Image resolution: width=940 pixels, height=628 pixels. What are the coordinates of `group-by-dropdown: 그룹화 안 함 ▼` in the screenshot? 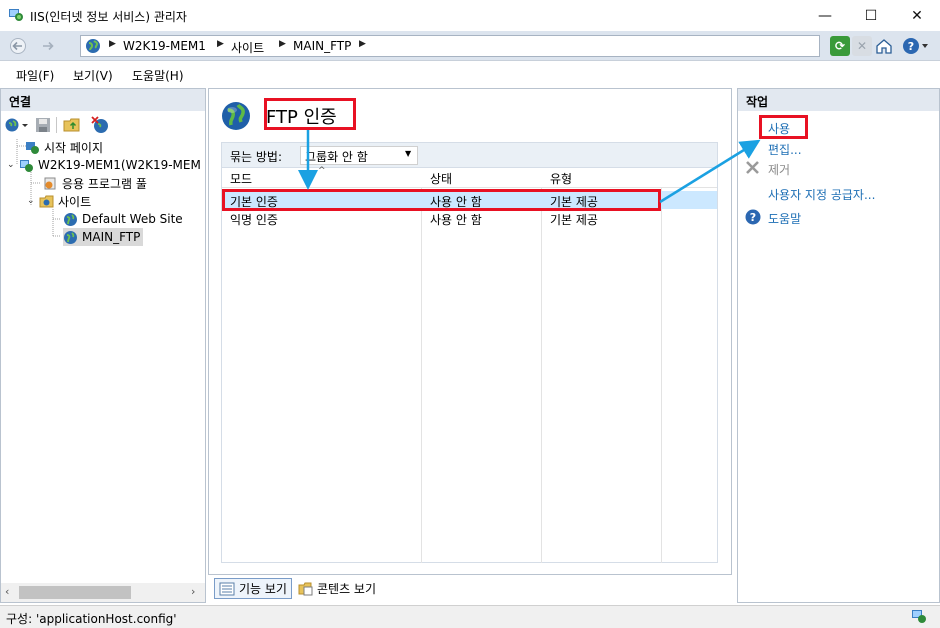 It's located at (359, 155).